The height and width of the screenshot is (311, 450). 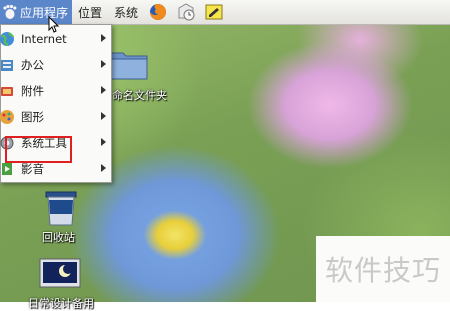 I want to click on mail-clock-icon, so click(x=186, y=12).